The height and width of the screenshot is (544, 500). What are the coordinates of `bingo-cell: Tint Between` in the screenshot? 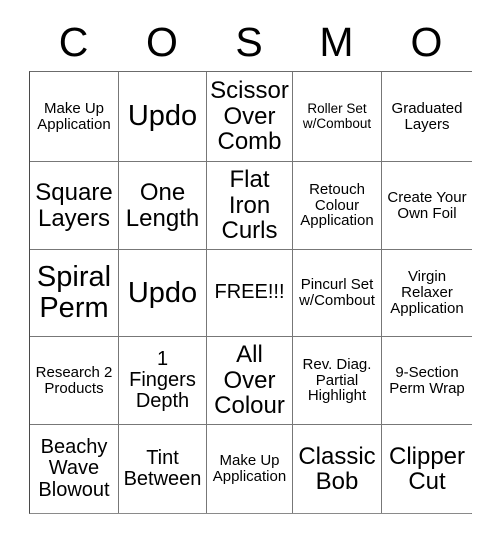 It's located at (163, 469).